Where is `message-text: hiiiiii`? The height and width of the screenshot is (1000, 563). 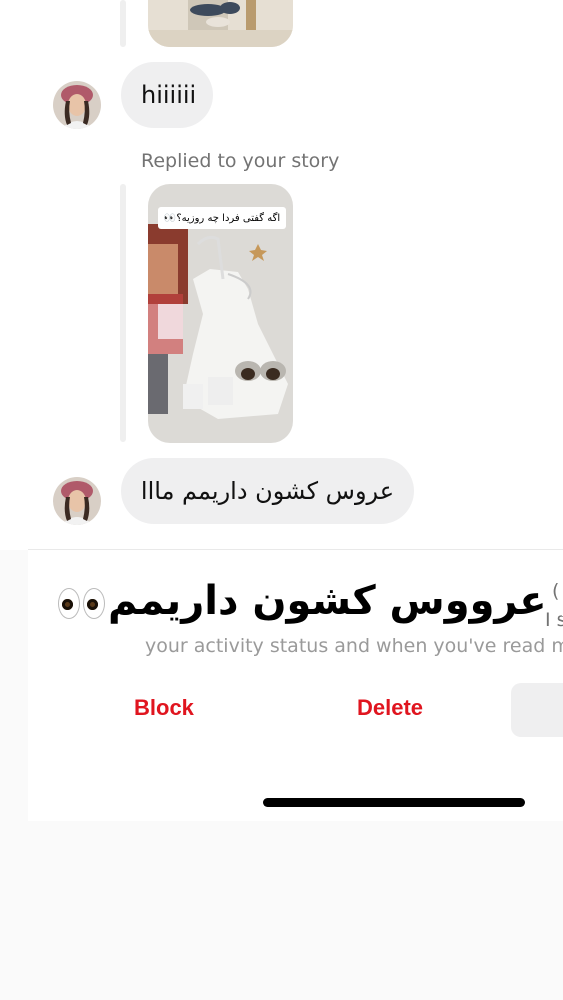 message-text: hiiiiii is located at coordinates (169, 95).